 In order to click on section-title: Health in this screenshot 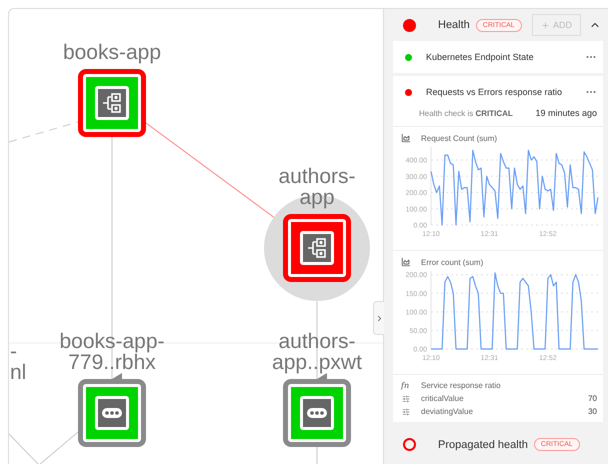, I will do `click(454, 25)`.